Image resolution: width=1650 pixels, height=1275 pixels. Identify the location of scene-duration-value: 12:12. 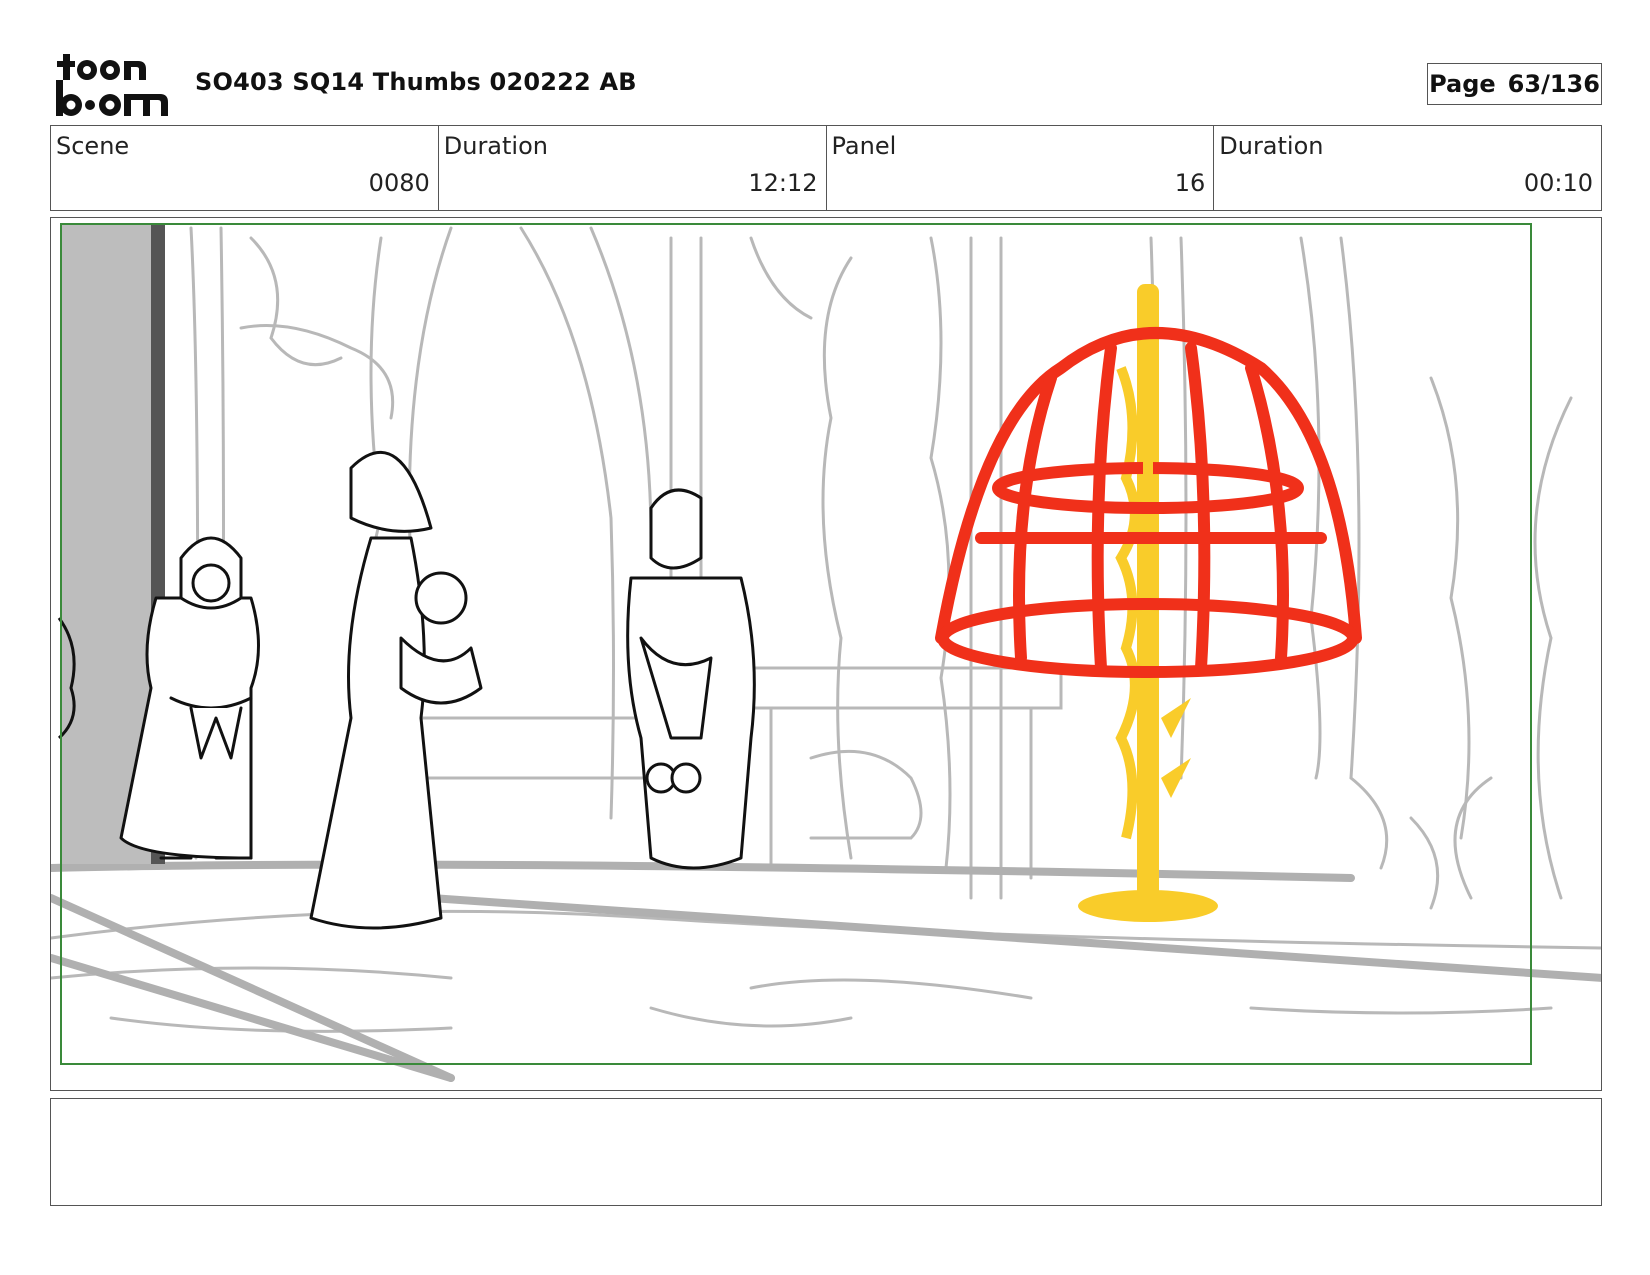
(783, 183).